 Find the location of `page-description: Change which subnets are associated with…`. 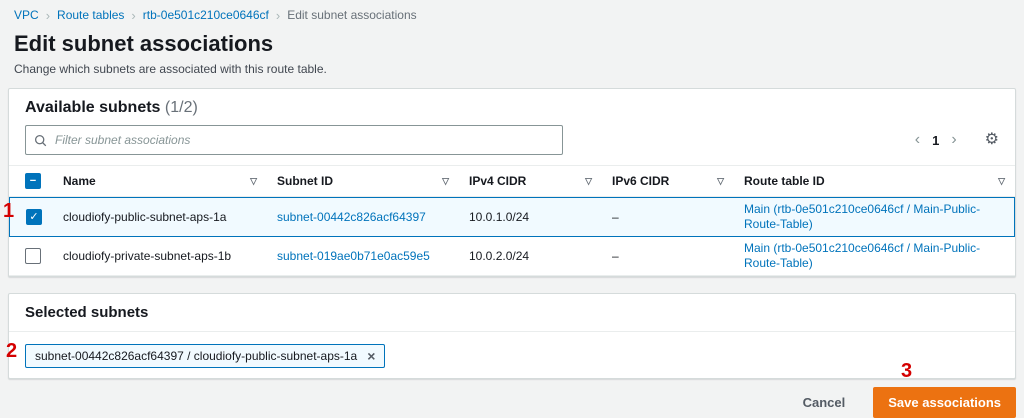

page-description: Change which subnets are associated with… is located at coordinates (170, 69).